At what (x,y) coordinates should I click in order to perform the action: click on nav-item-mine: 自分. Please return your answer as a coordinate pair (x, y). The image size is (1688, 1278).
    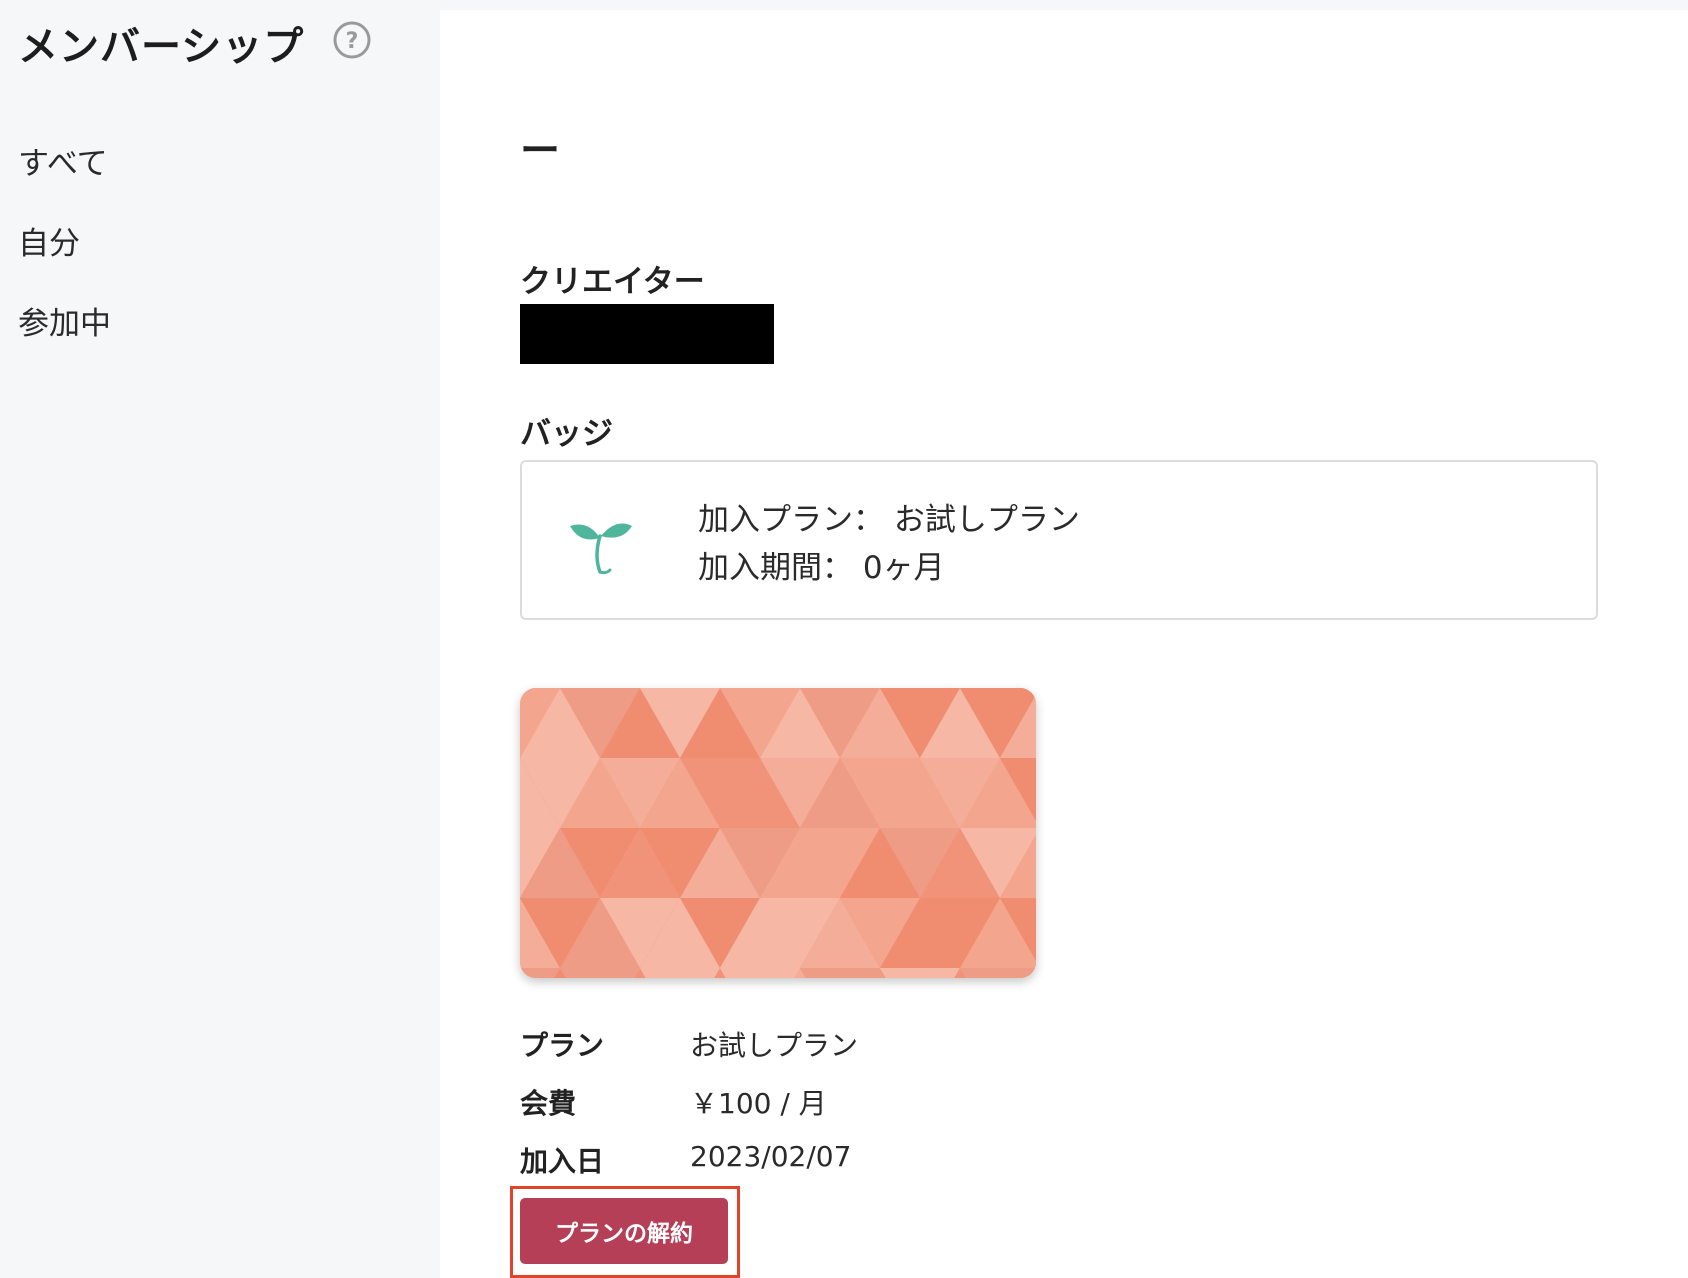
    Looking at the image, I should click on (49, 240).